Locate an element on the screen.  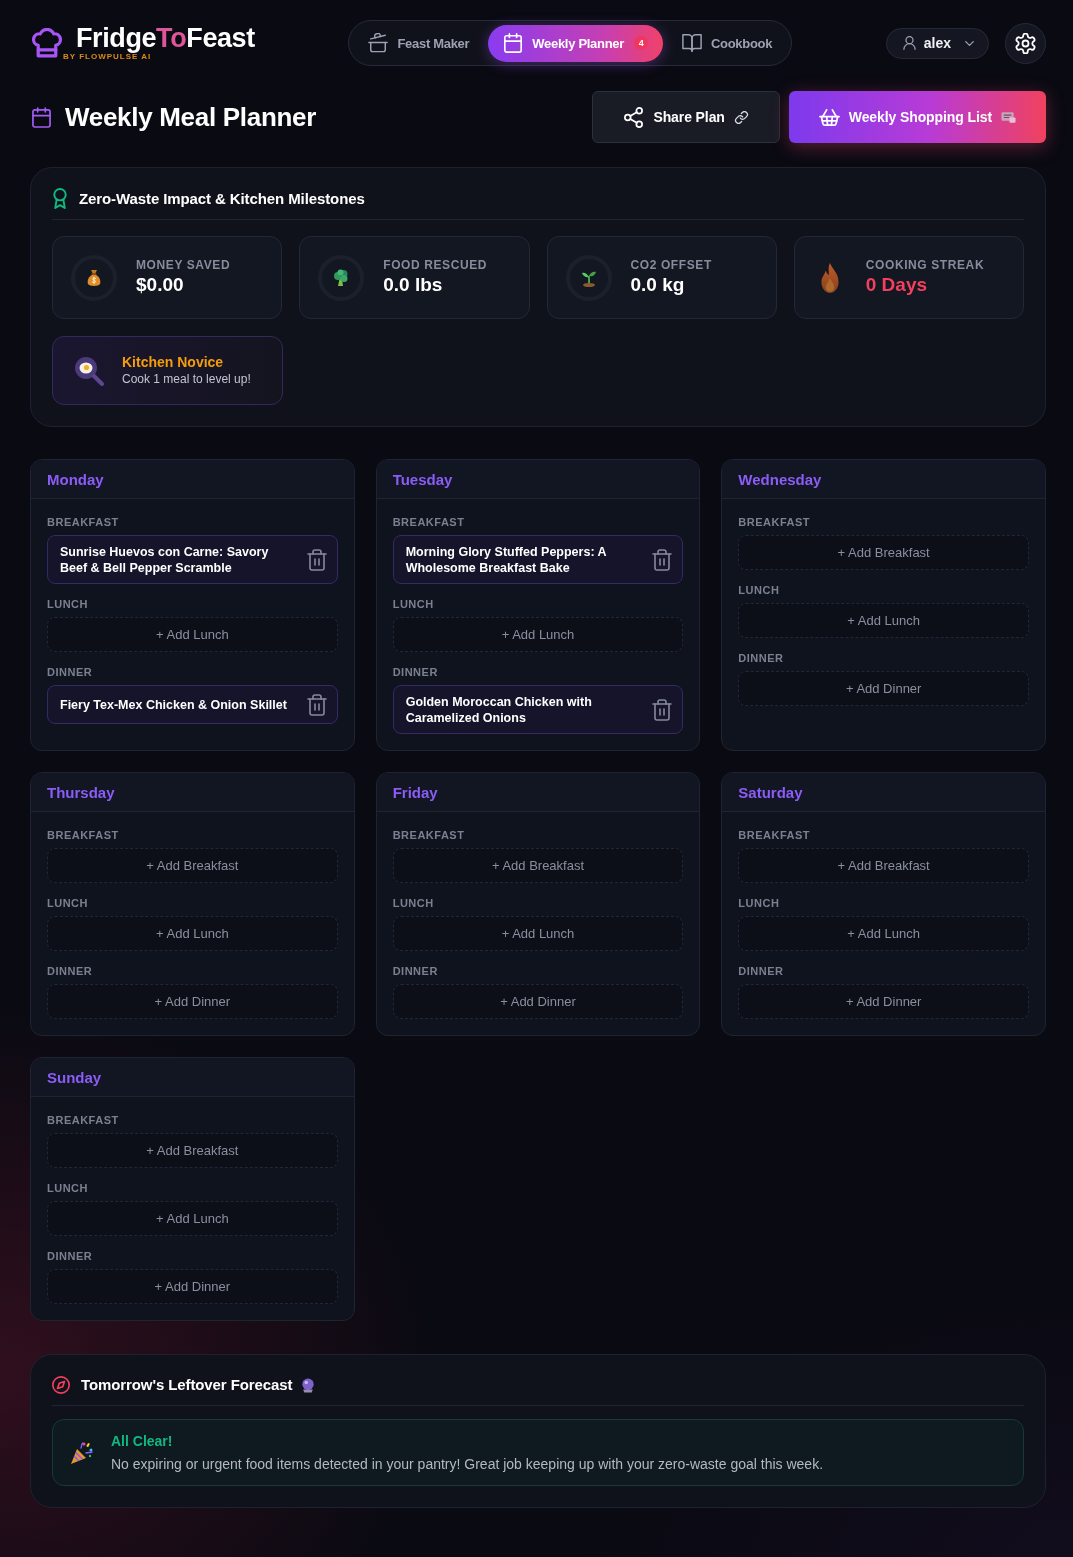
flame-icon is located at coordinates (829, 277).